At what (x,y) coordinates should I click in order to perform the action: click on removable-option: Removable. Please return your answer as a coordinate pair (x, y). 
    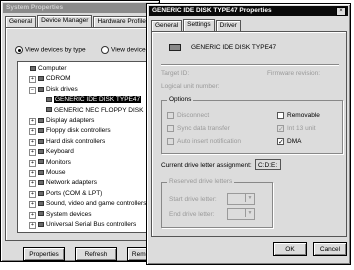
    Looking at the image, I should click on (298, 115).